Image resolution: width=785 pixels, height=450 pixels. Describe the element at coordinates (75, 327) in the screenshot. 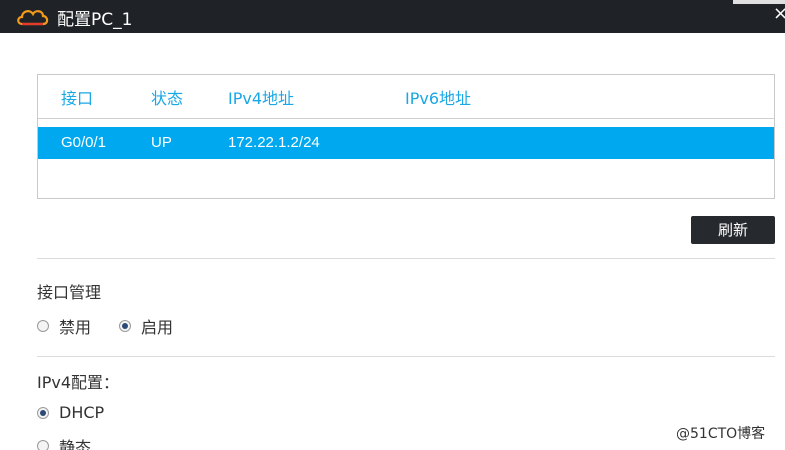

I see `radio-disable-label: 禁用` at that location.